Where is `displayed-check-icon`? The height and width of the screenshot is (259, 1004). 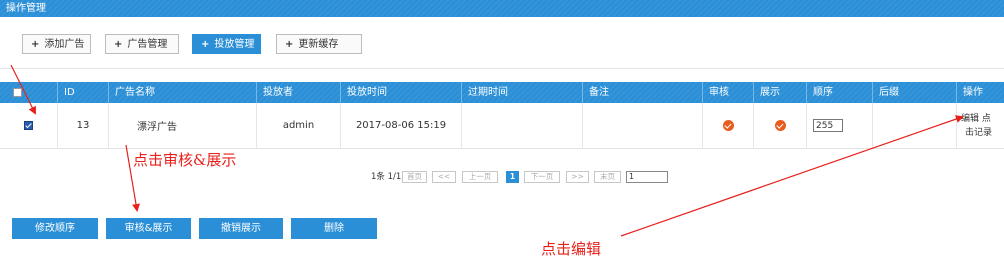
displayed-check-icon is located at coordinates (780, 125).